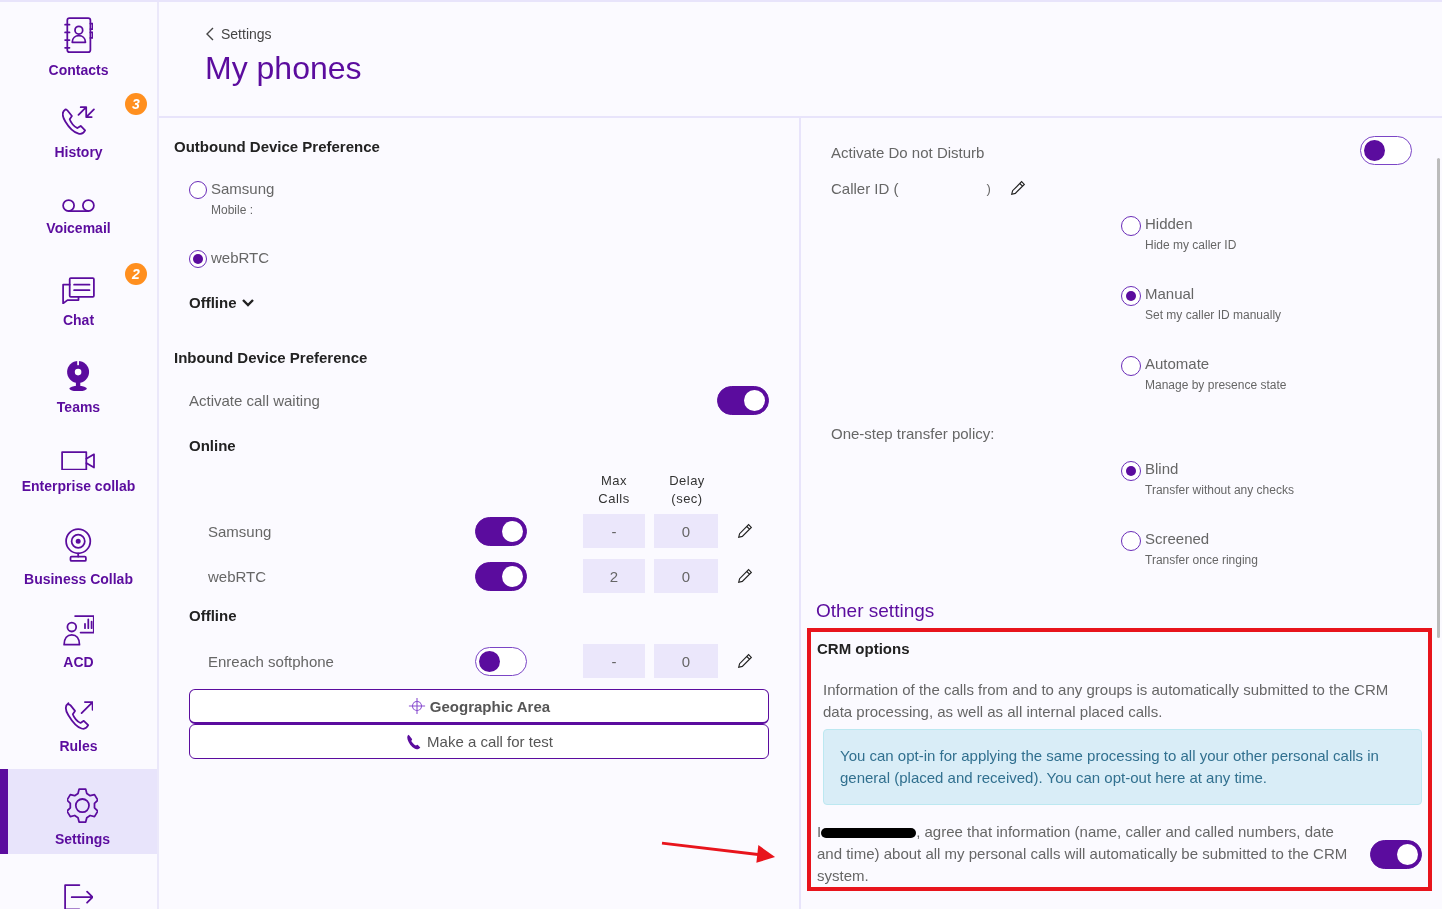 The height and width of the screenshot is (909, 1442). I want to click on sidebar-item: Voicemail, so click(78, 216).